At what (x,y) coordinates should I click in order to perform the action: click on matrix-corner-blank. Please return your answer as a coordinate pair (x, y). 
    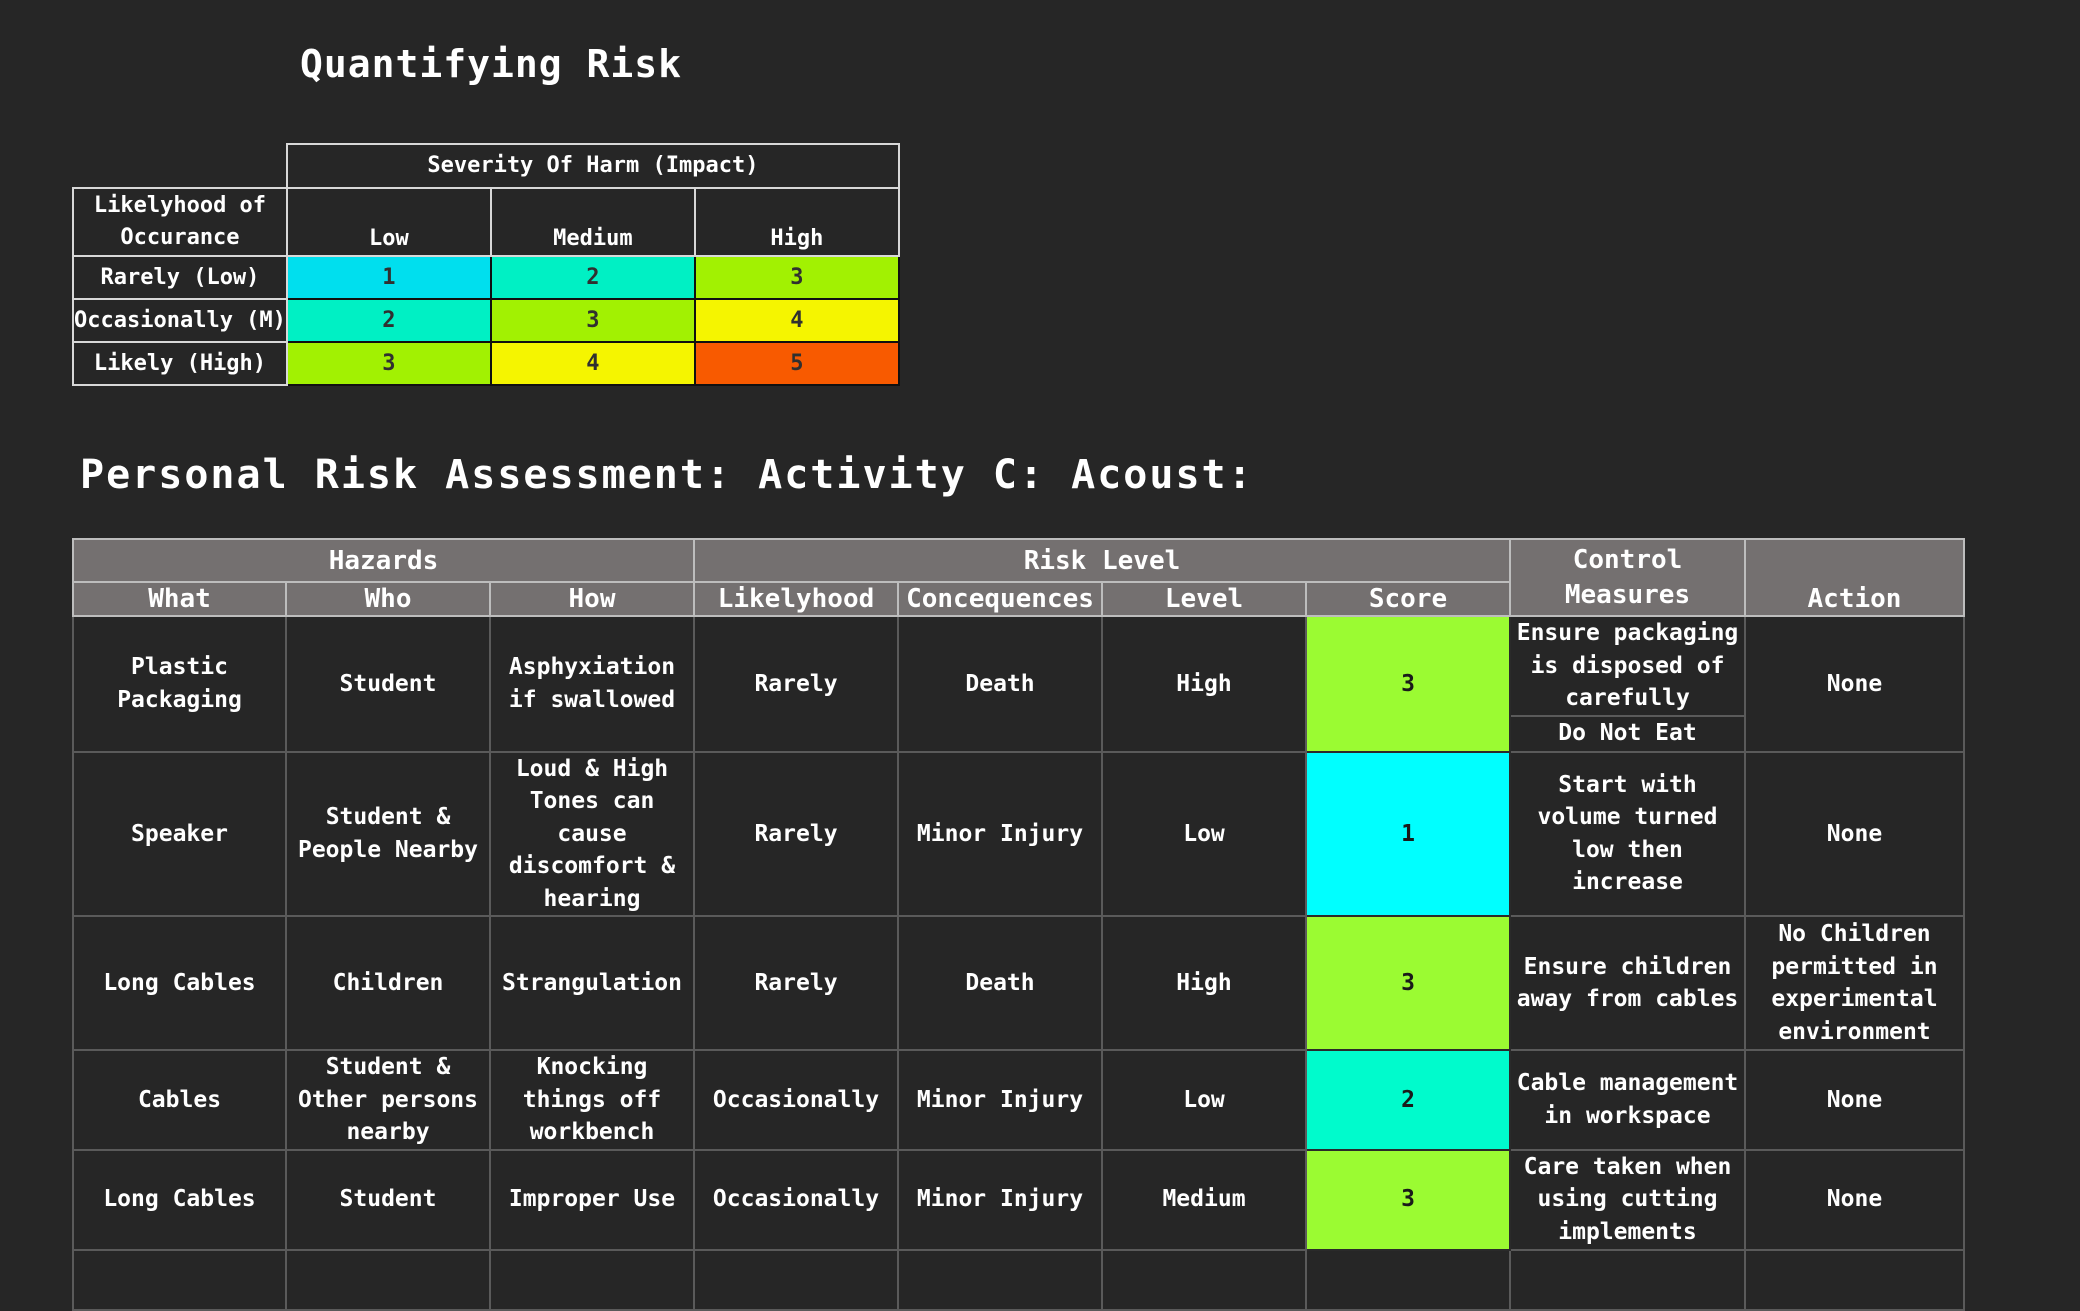
    Looking at the image, I should click on (180, 166).